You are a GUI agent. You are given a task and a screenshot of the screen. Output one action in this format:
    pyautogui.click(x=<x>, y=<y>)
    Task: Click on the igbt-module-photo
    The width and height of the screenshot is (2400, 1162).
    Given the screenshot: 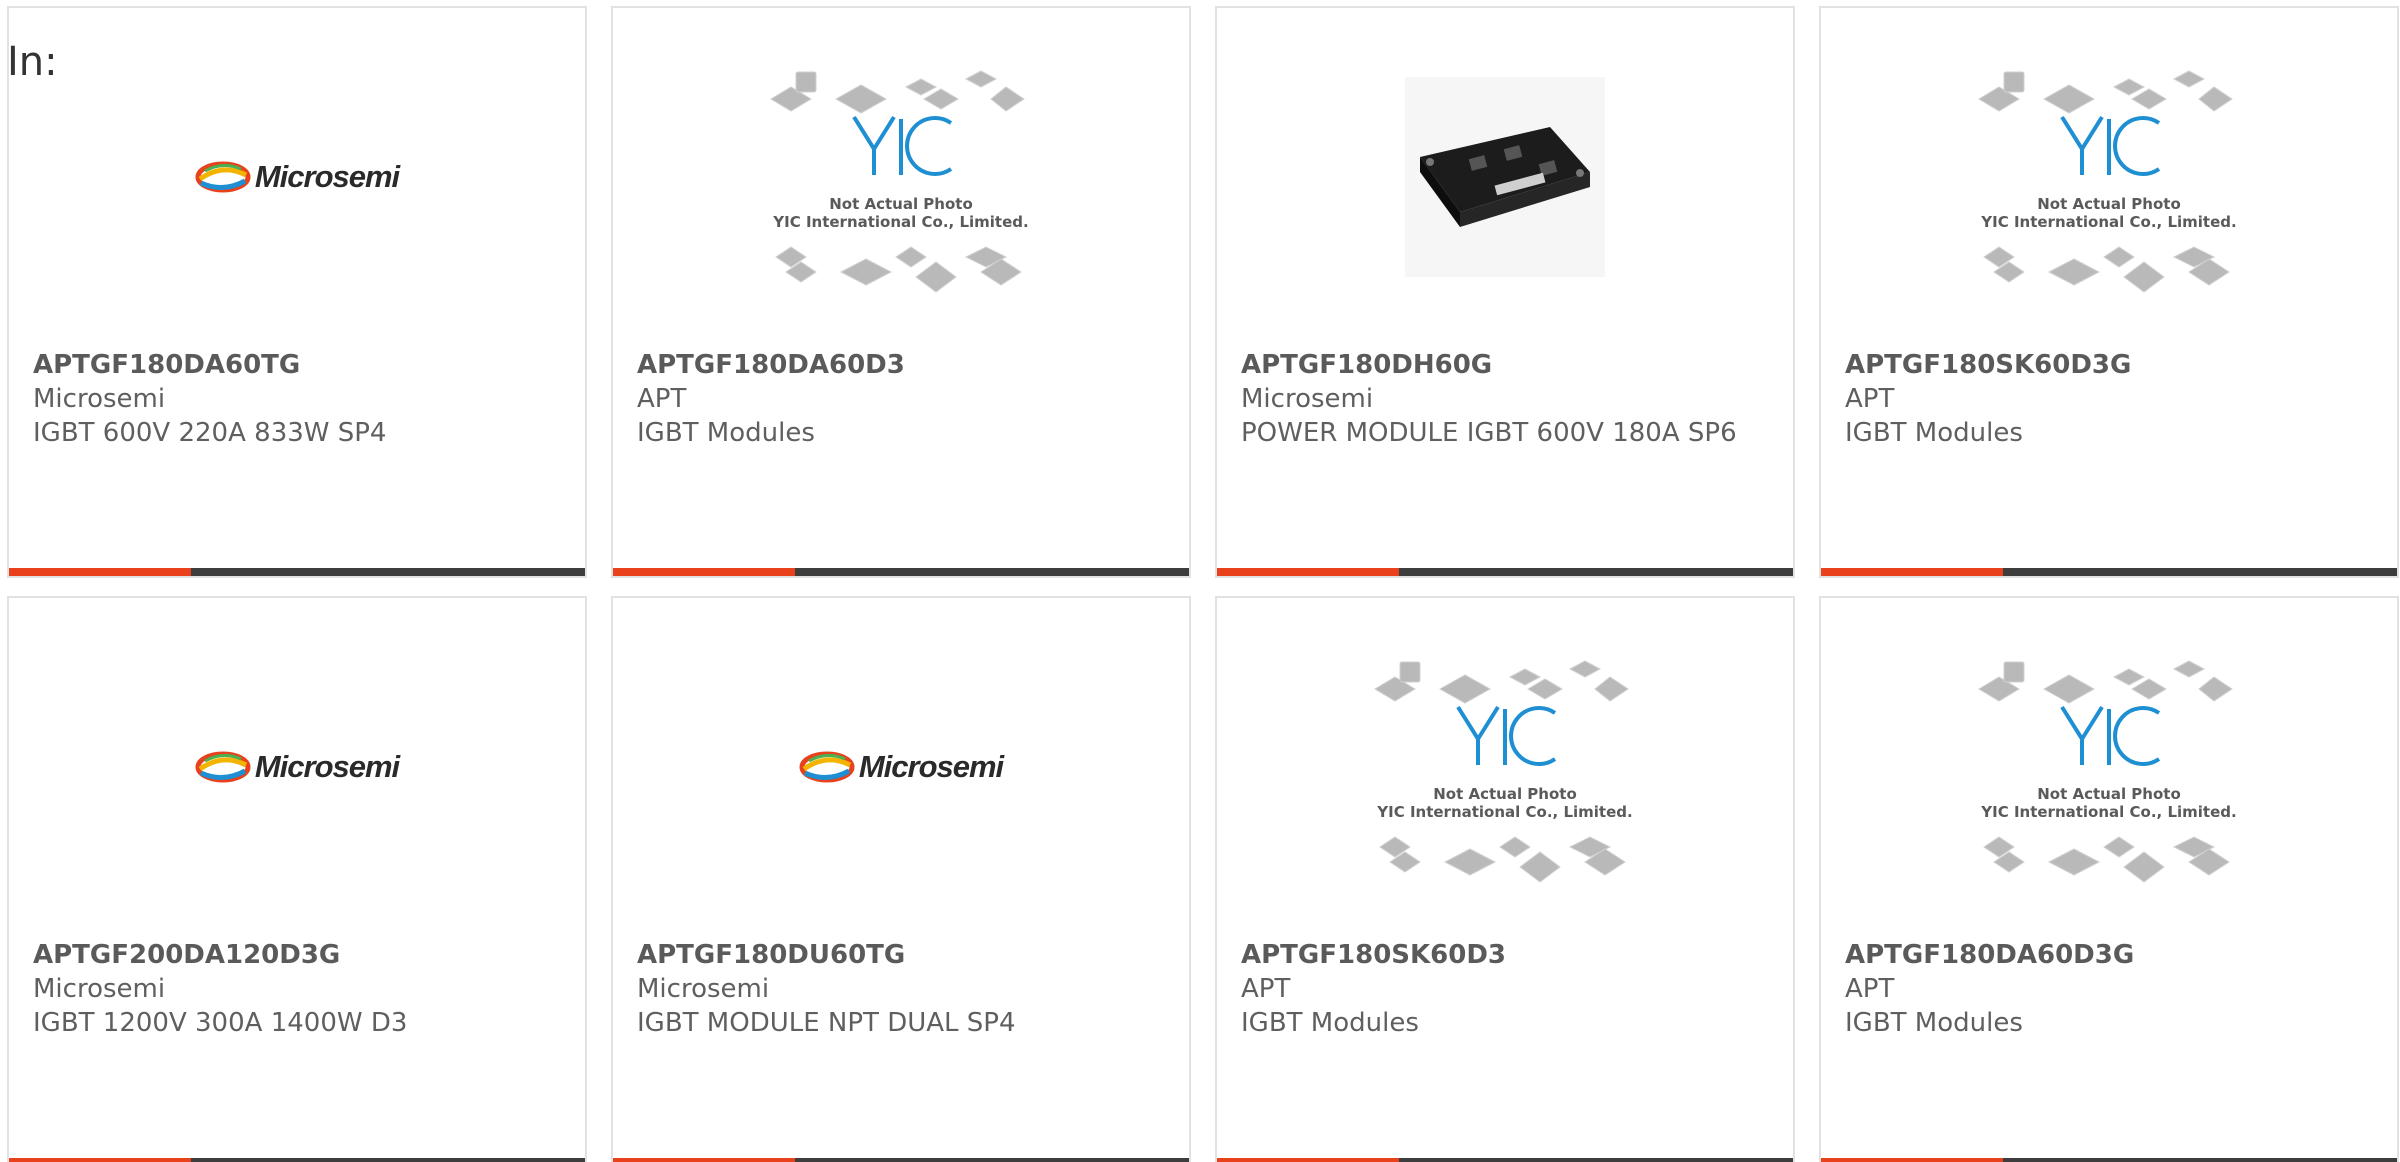 What is the action you would take?
    pyautogui.click(x=1505, y=177)
    